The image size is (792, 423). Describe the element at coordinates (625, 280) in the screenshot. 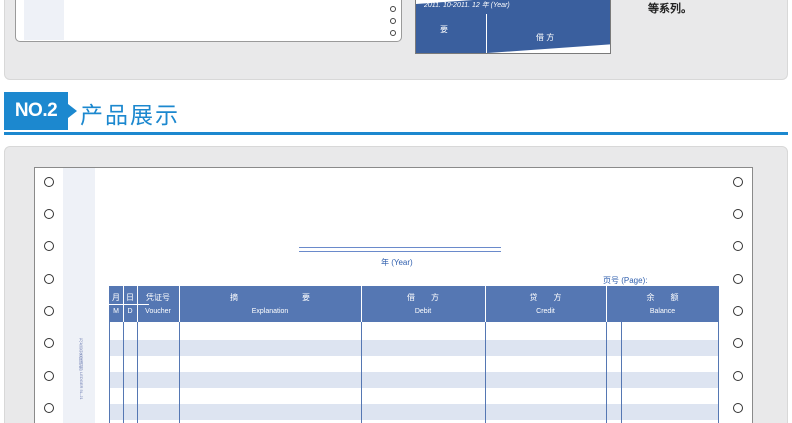

I see `page-number-label: 页号 (Page):` at that location.